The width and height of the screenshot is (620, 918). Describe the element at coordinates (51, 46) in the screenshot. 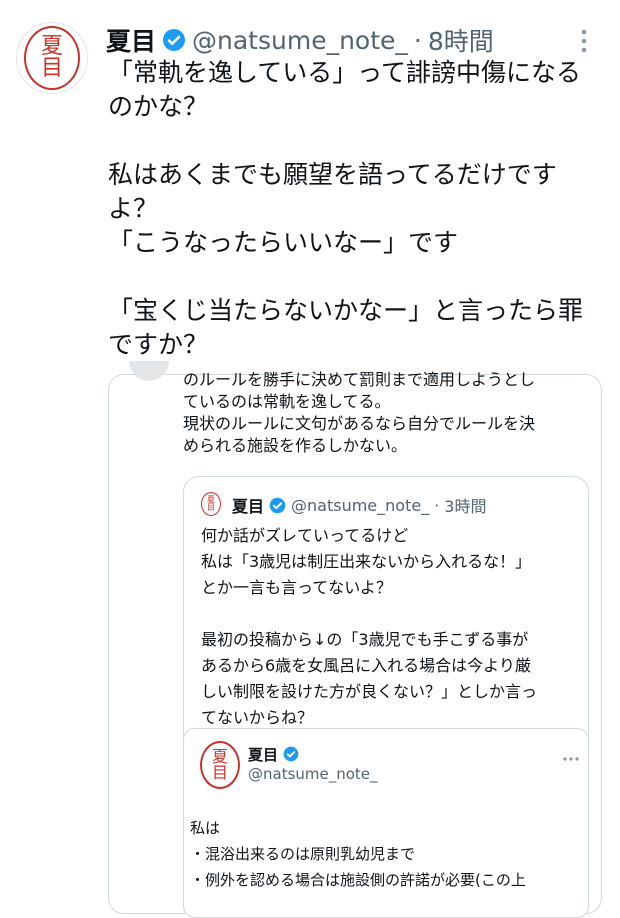

I see `avatar-char-1: 夏` at that location.